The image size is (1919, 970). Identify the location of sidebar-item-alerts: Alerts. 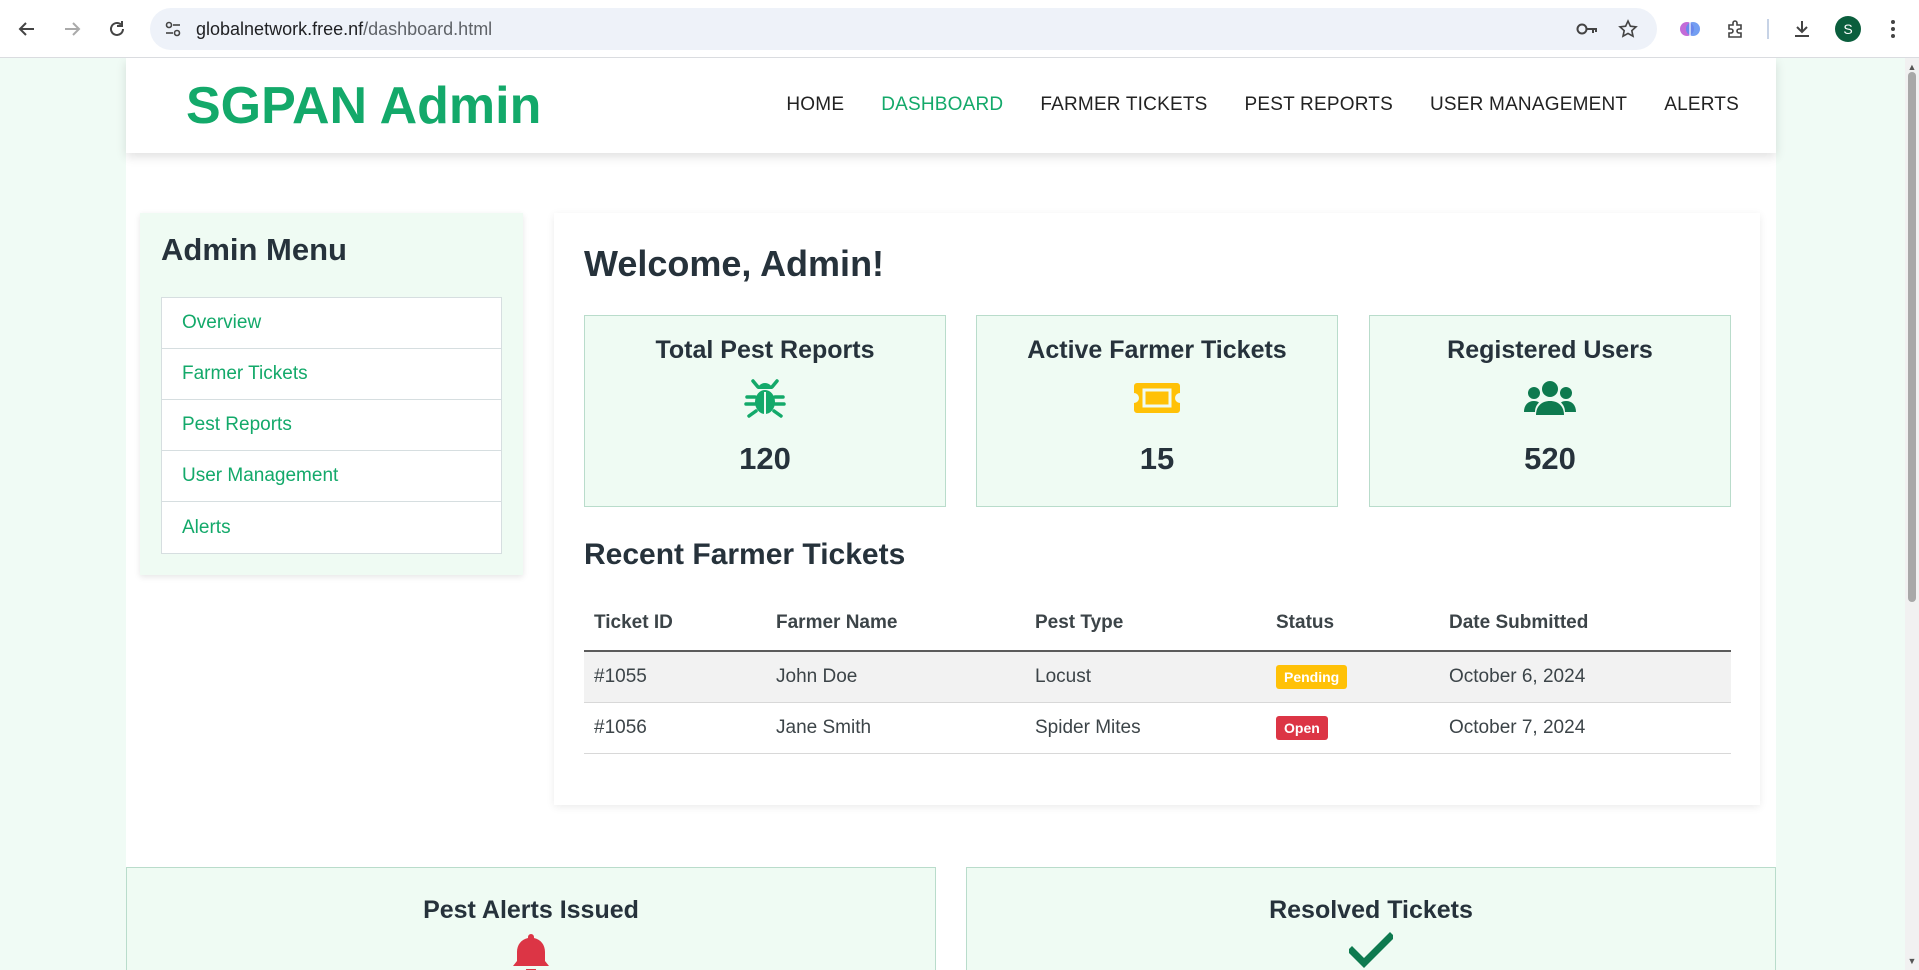
(331, 527).